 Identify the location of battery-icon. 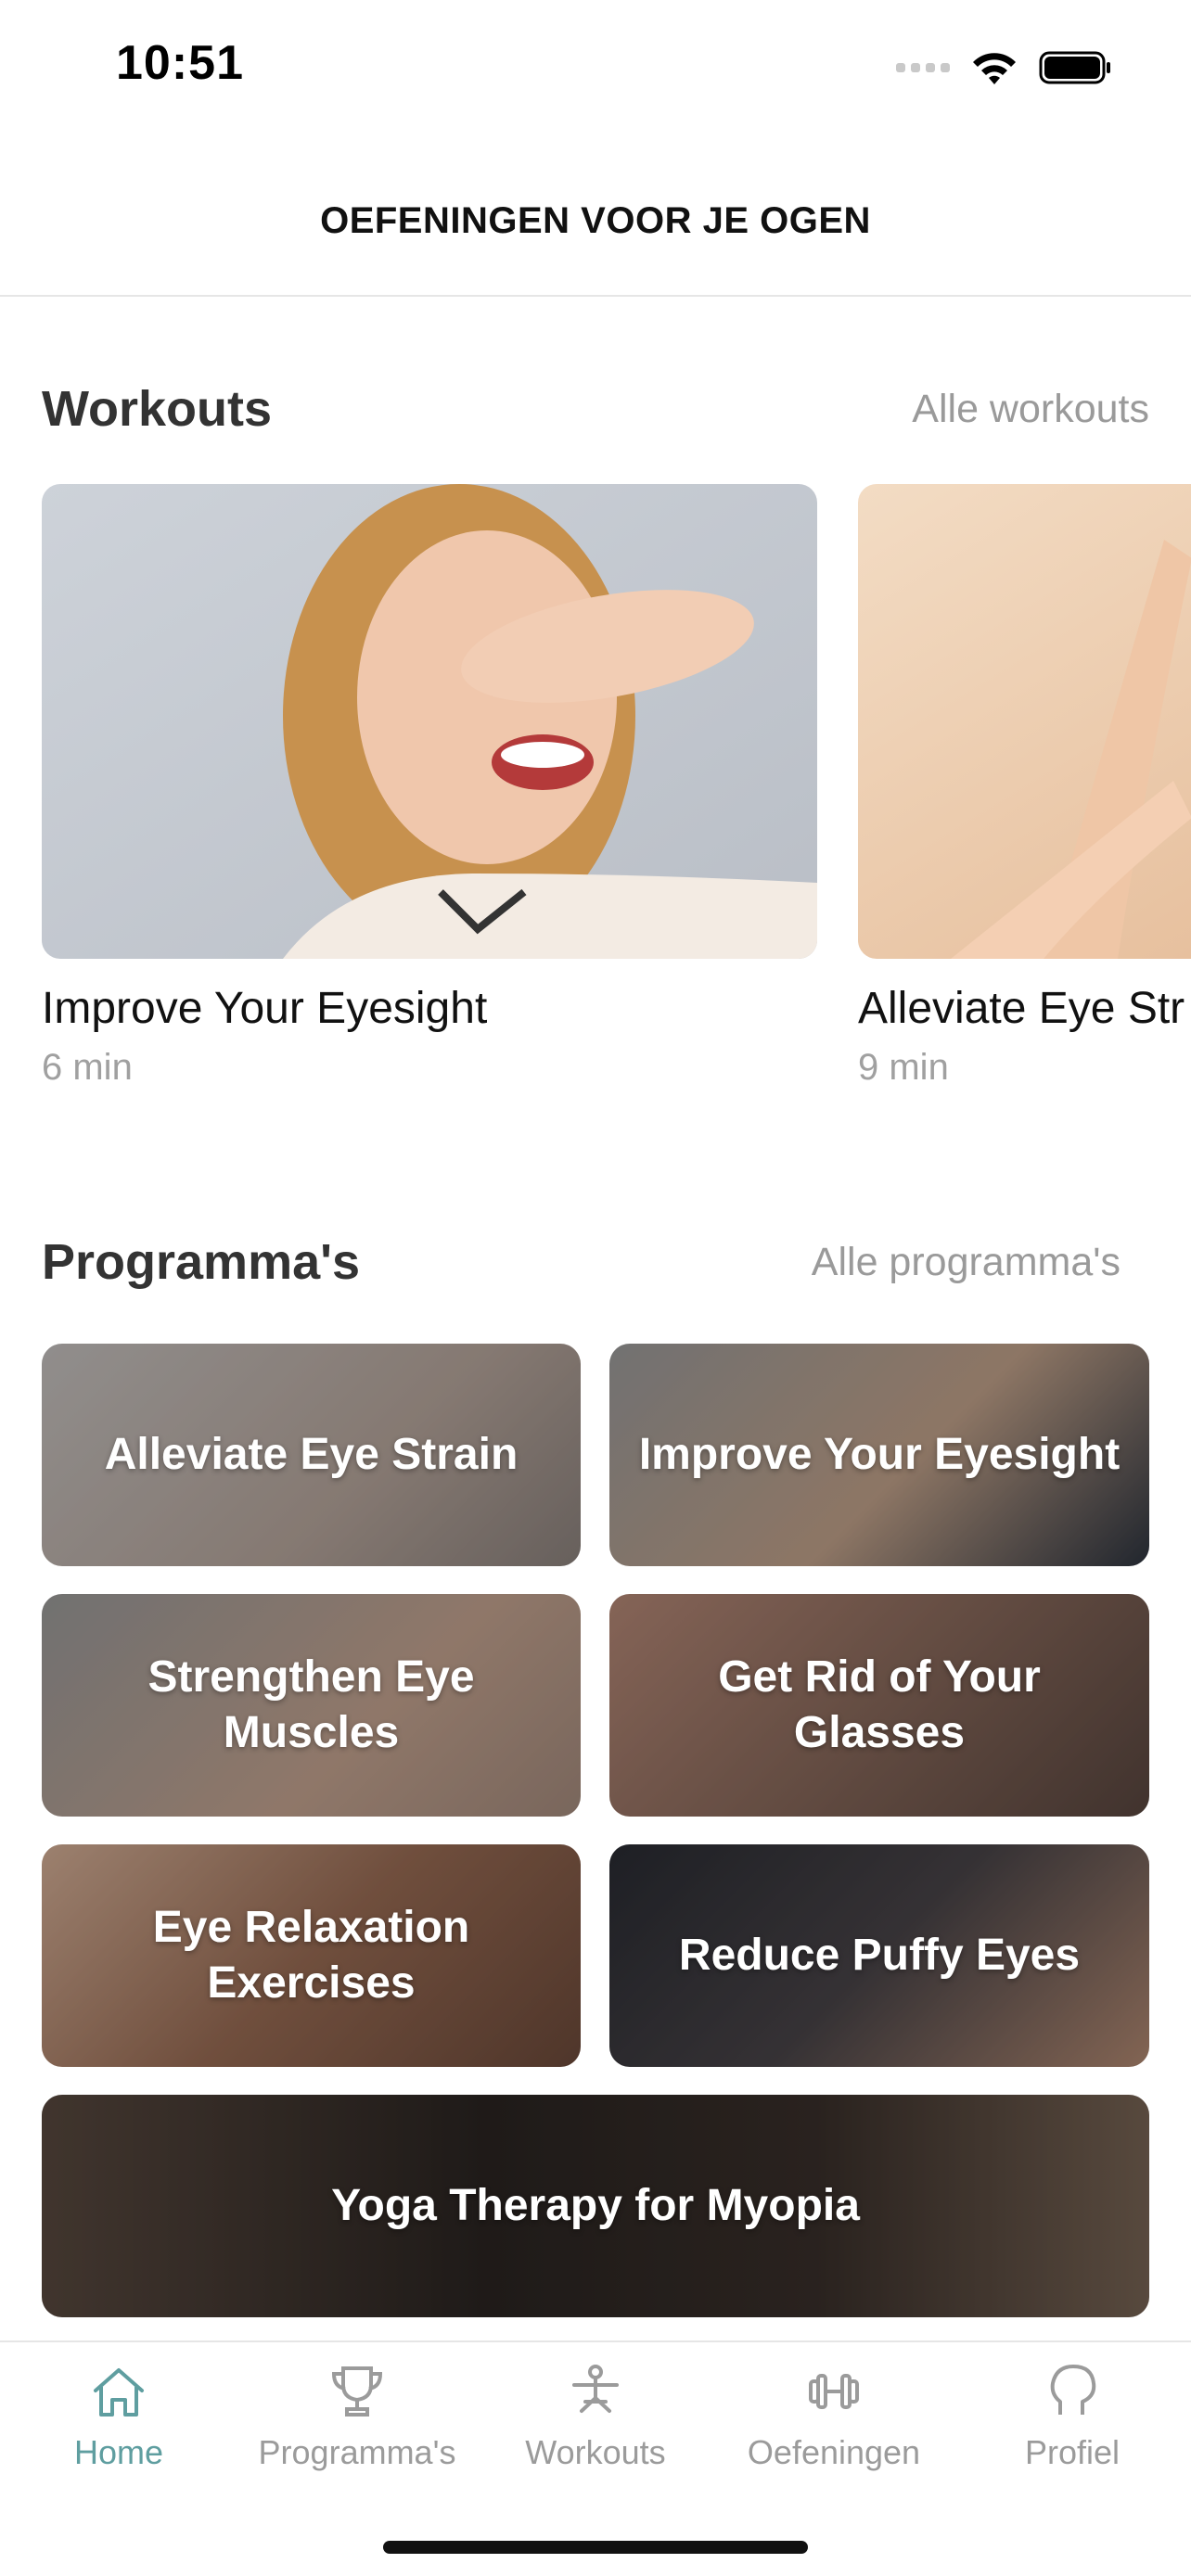
(1074, 67).